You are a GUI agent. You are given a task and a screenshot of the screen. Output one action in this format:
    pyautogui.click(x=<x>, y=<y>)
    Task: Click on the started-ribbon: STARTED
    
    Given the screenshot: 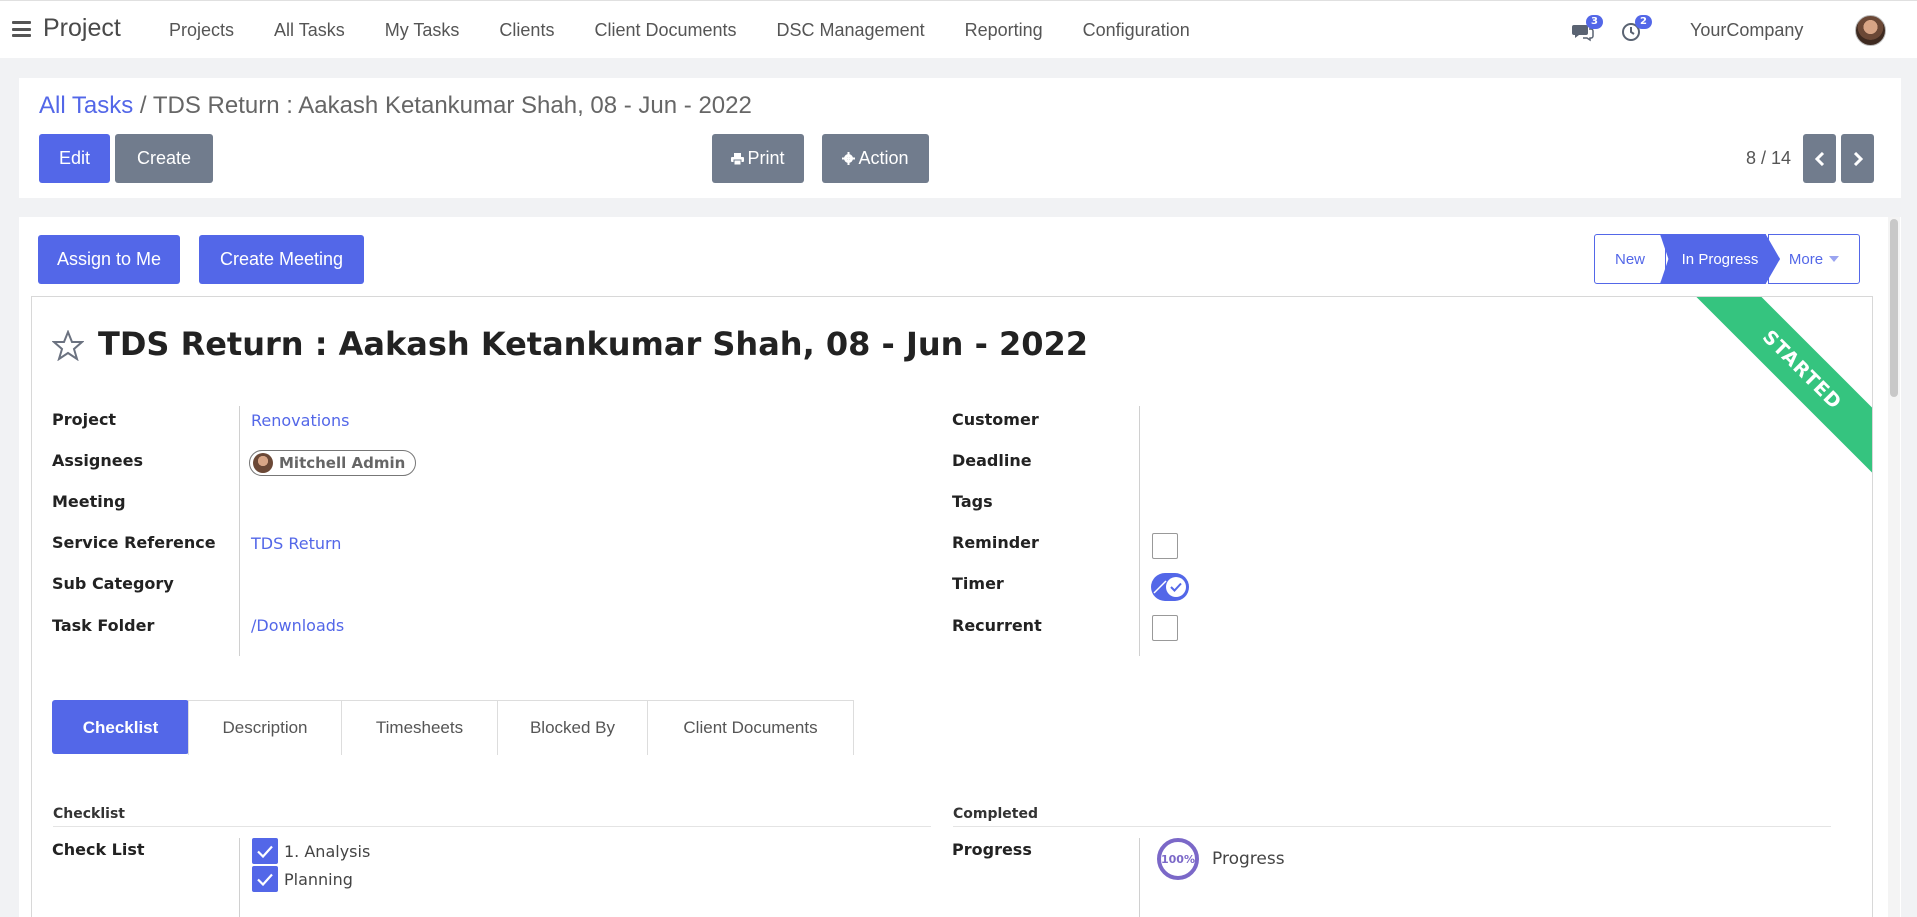 What is the action you would take?
    pyautogui.click(x=1782, y=388)
    